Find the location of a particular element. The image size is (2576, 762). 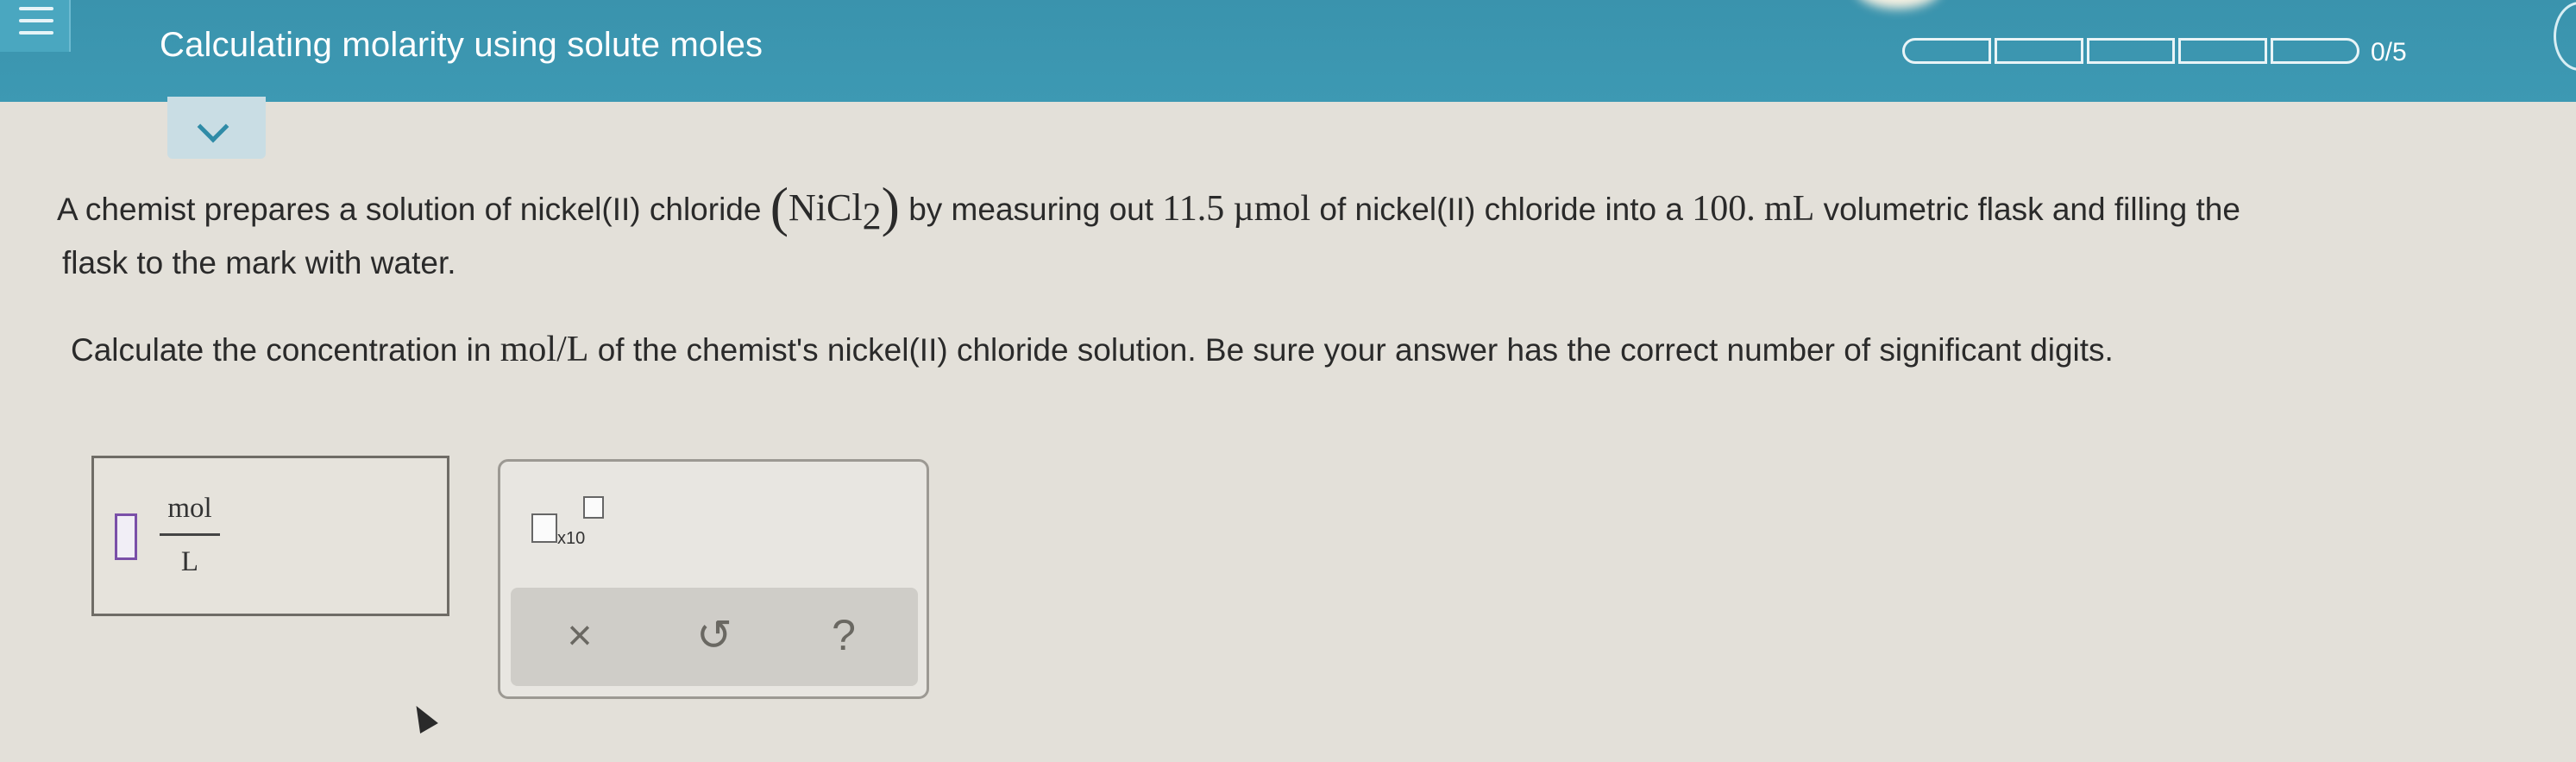

menu-icon is located at coordinates (35, 26).